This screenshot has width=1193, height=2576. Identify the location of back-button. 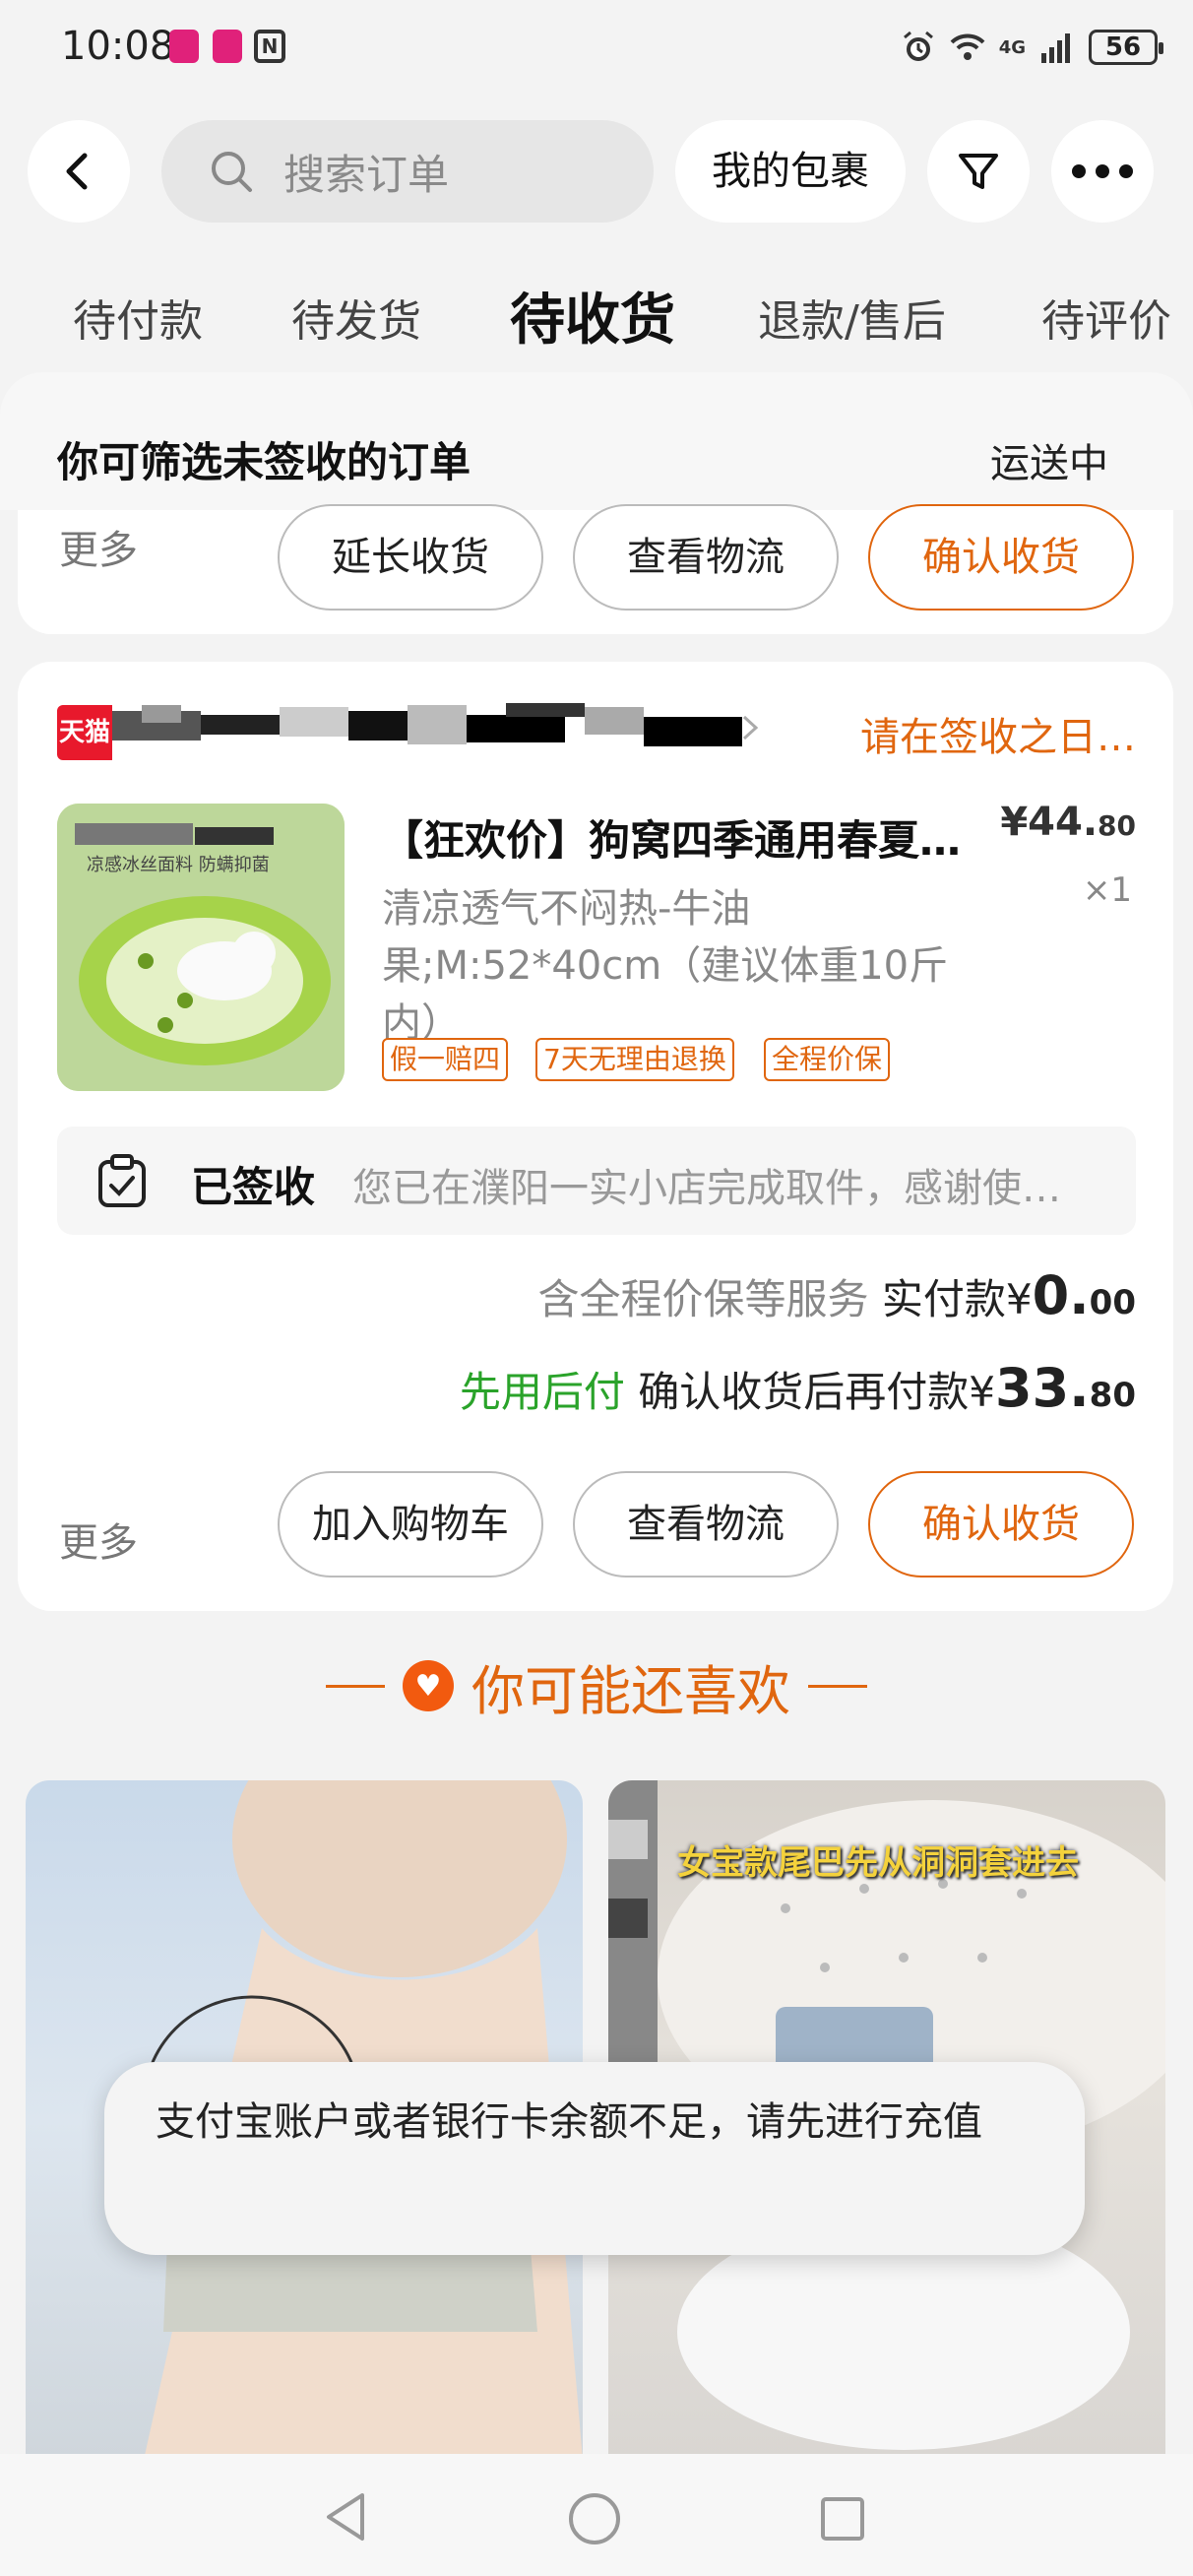
(79, 171).